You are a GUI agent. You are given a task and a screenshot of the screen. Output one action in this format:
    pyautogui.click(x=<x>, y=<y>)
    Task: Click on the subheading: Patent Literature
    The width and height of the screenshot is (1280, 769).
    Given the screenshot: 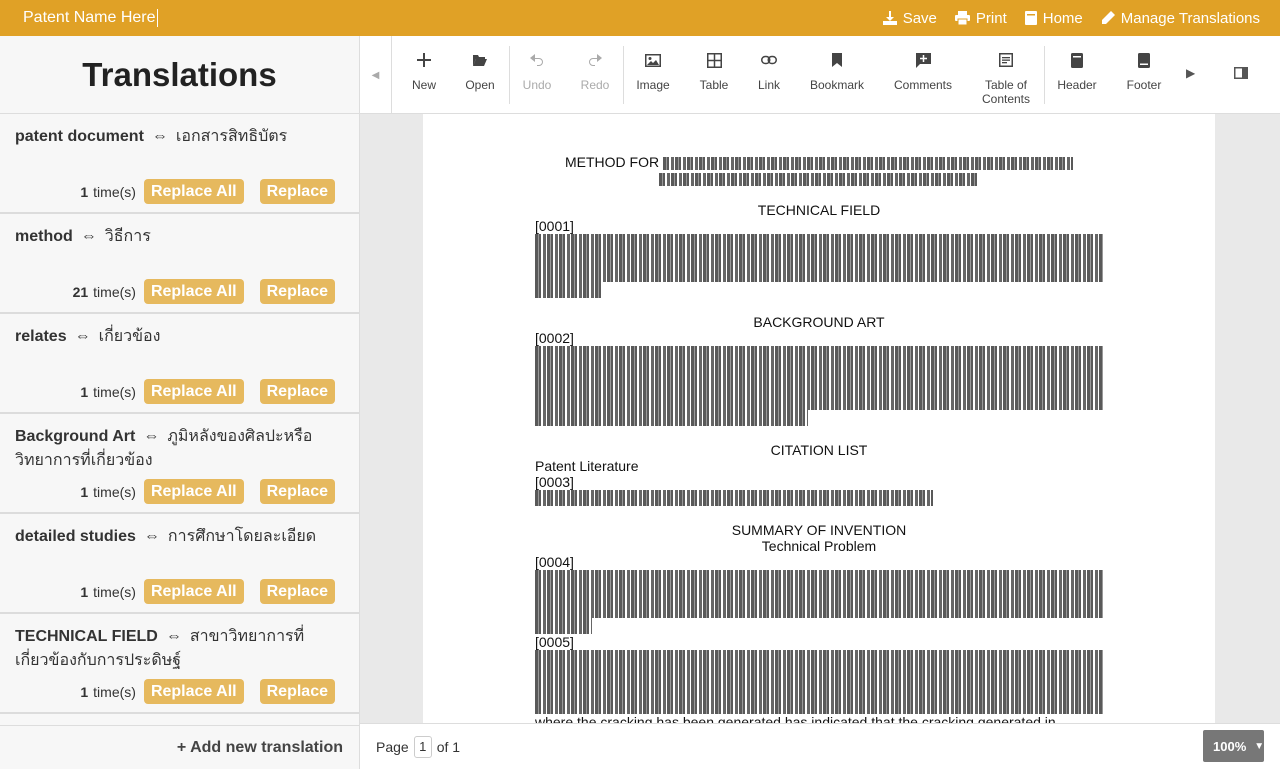 What is the action you would take?
    pyautogui.click(x=587, y=466)
    